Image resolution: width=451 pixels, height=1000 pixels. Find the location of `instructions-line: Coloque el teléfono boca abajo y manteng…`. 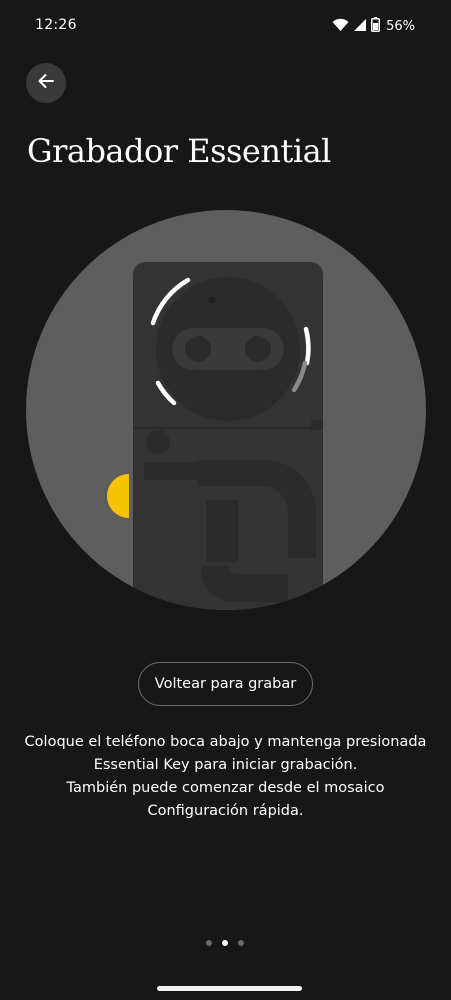

instructions-line: Coloque el teléfono boca abajo y manteng… is located at coordinates (225, 742).